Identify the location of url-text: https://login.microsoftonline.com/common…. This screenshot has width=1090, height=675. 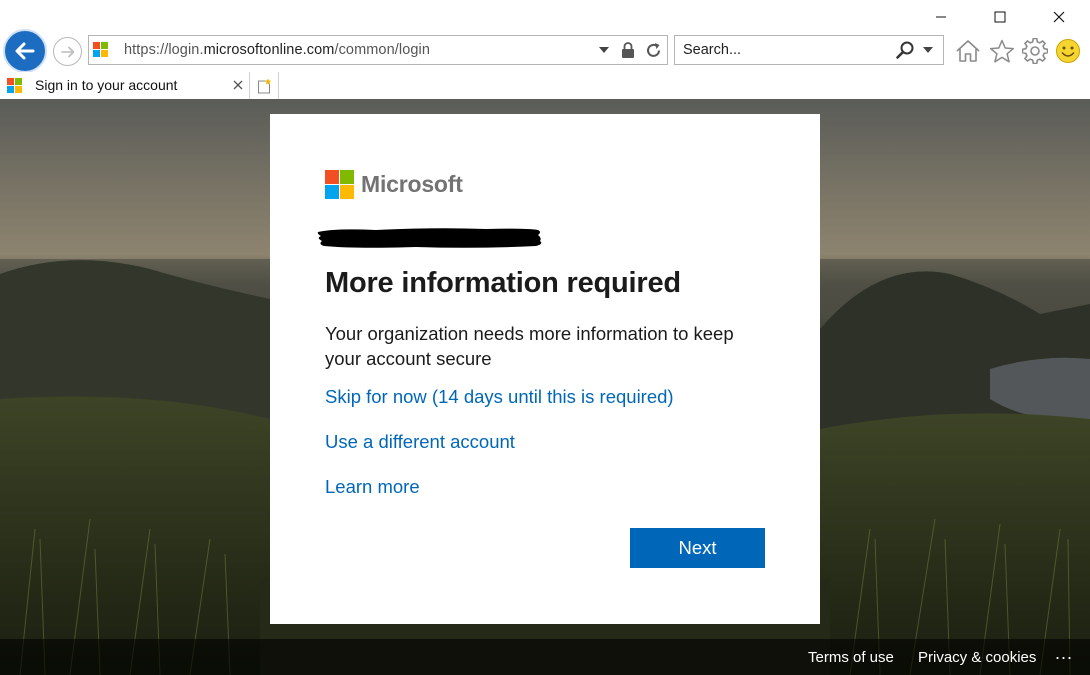
(277, 50).